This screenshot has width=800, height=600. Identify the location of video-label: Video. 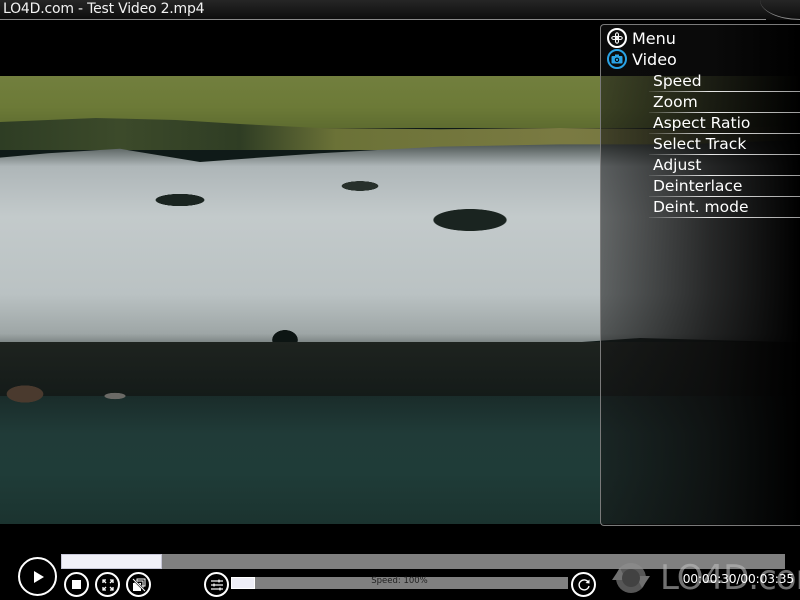
(654, 59).